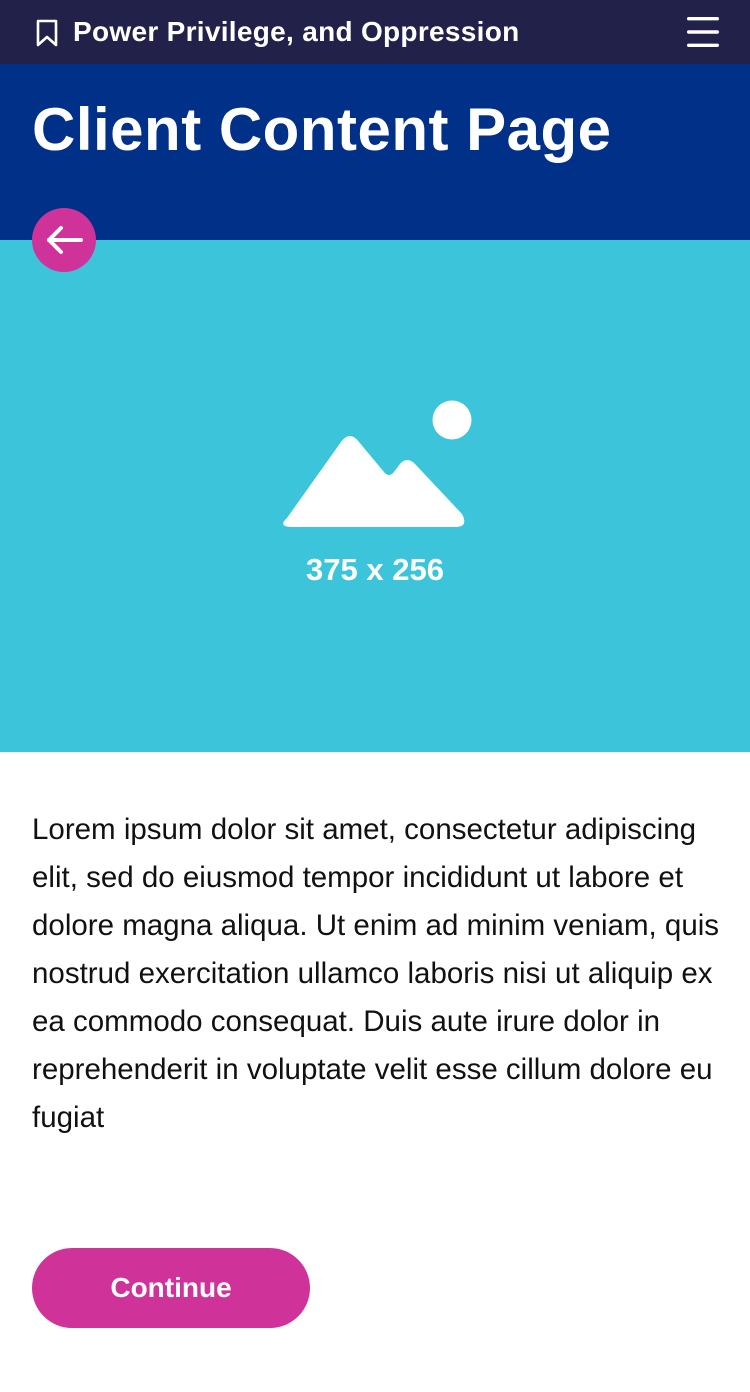  I want to click on arrow-left-icon, so click(65, 240).